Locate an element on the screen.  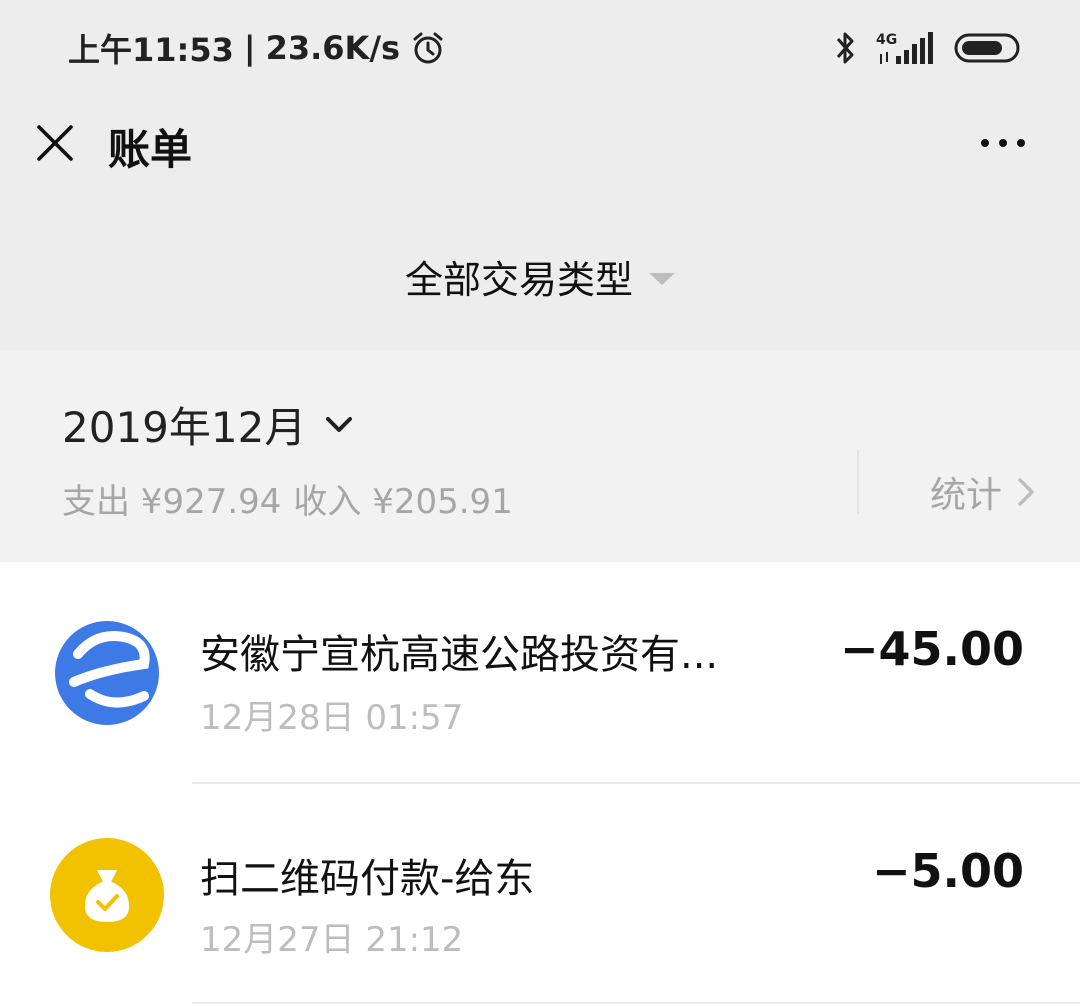
highway-e-logo-icon is located at coordinates (107, 673).